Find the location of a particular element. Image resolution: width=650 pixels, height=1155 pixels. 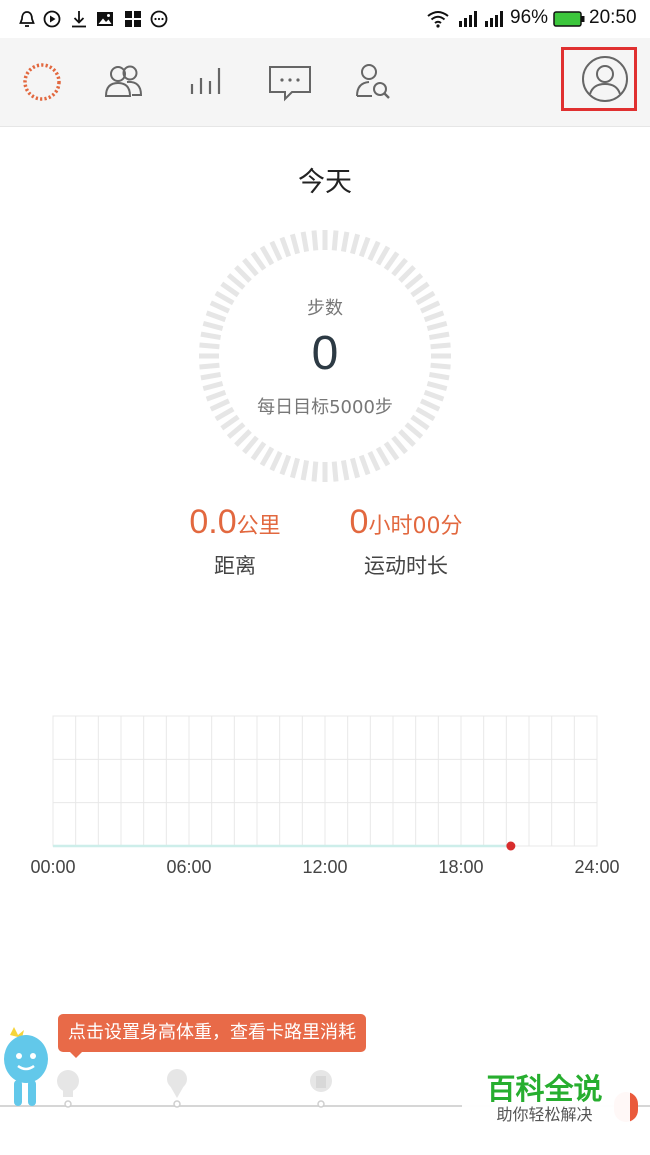

x-tick-label: 18:00 is located at coordinates (460, 867).